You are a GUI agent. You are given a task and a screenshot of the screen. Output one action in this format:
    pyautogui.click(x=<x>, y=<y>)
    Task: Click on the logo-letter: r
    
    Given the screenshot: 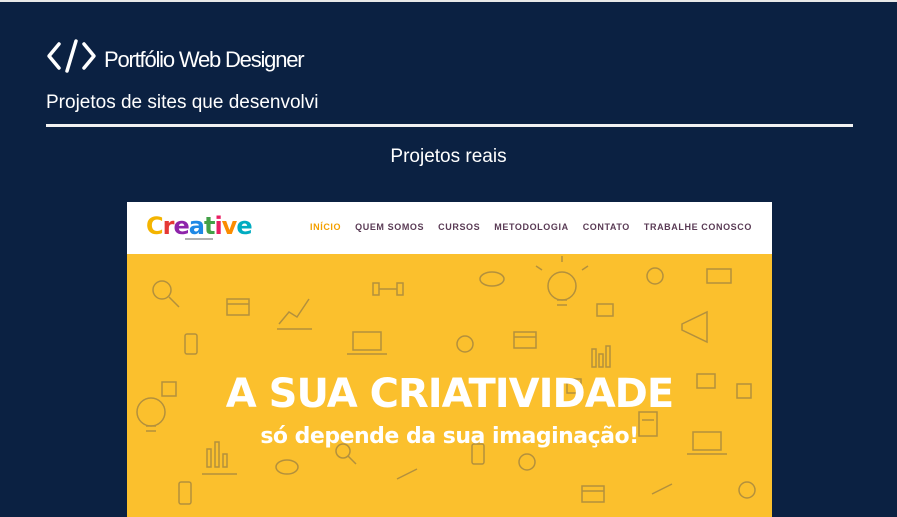 What is the action you would take?
    pyautogui.click(x=168, y=226)
    